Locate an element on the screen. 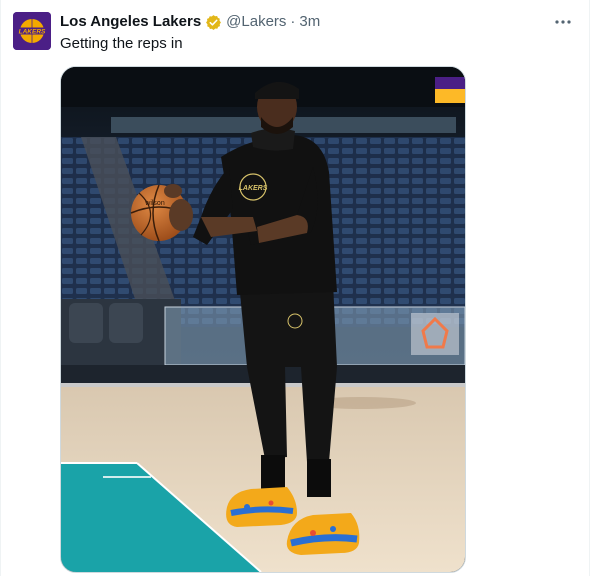  timestamp: 3m is located at coordinates (309, 22).